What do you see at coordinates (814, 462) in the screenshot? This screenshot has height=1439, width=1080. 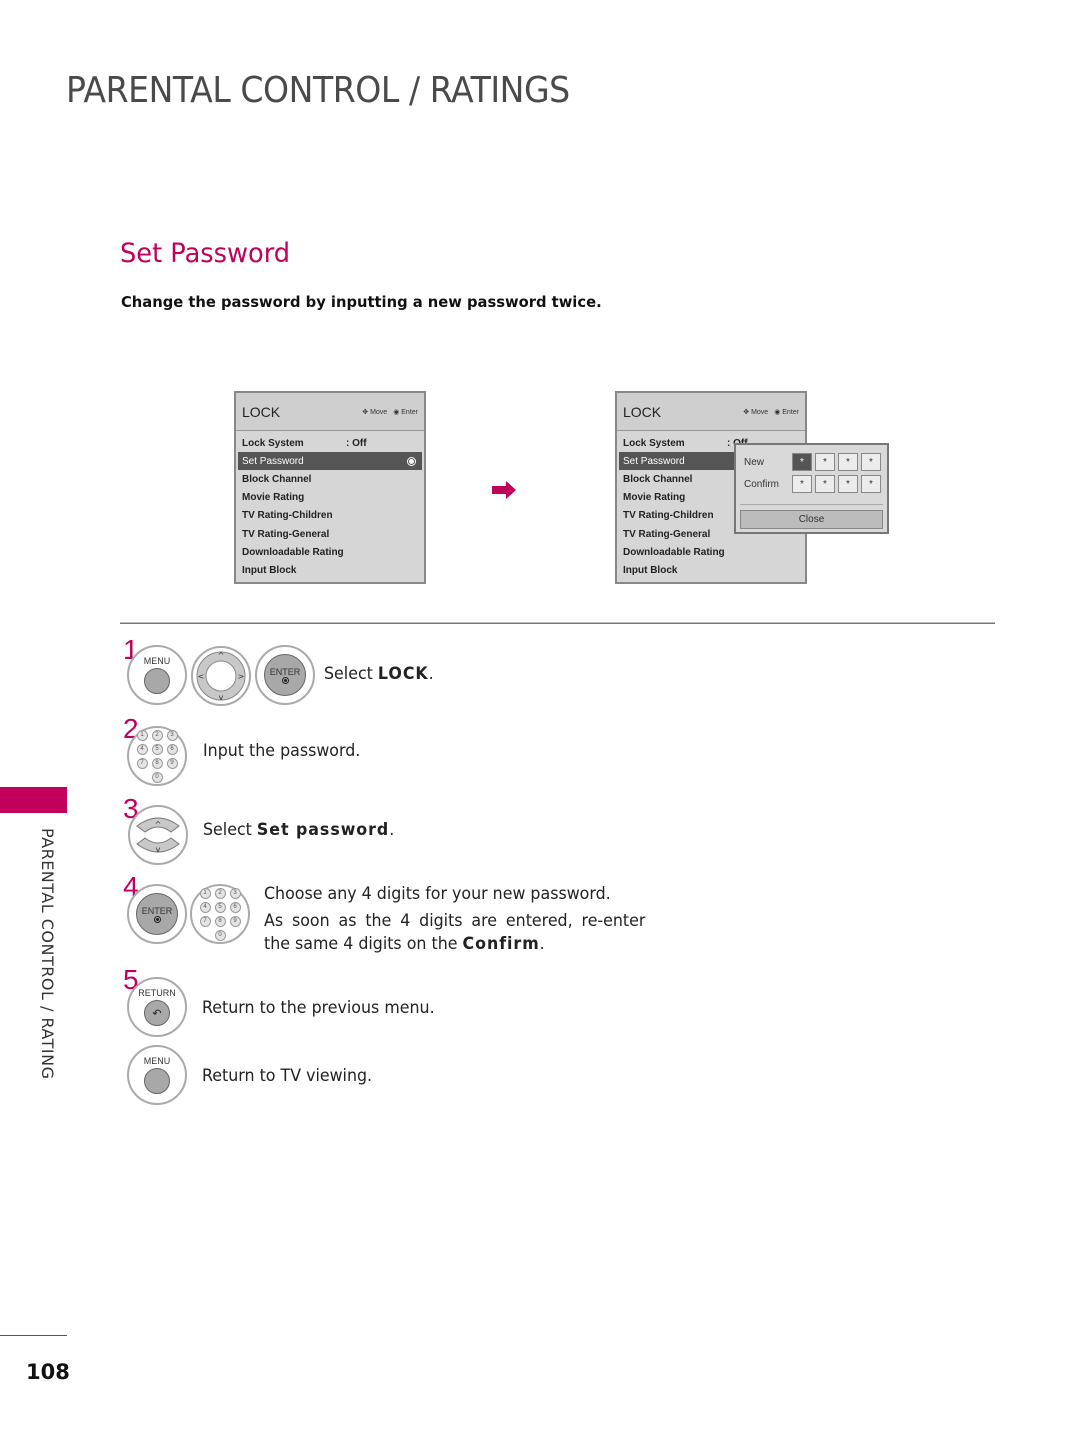 I see `new-password-row: New * * * *` at bounding box center [814, 462].